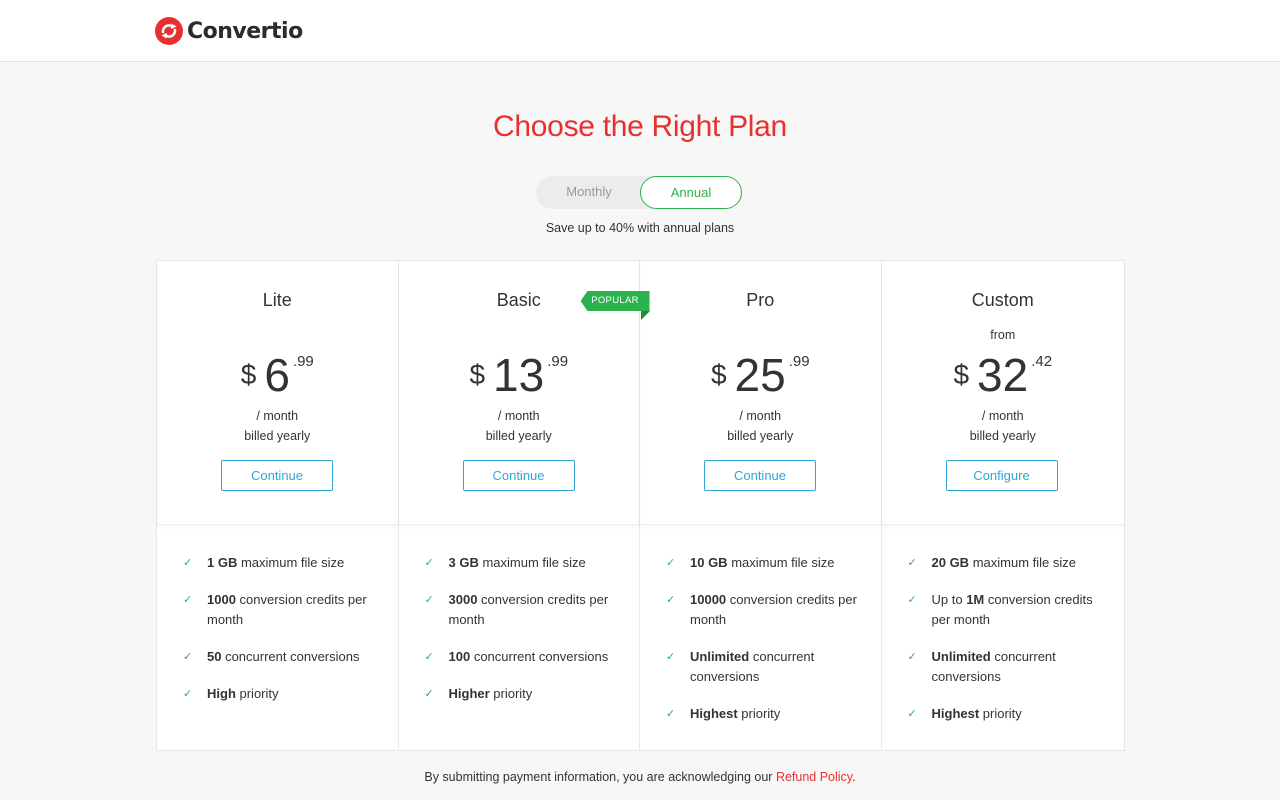 The width and height of the screenshot is (1280, 800). What do you see at coordinates (280, 563) in the screenshot?
I see `feature-item: ✓ 1 GB maximum file size` at bounding box center [280, 563].